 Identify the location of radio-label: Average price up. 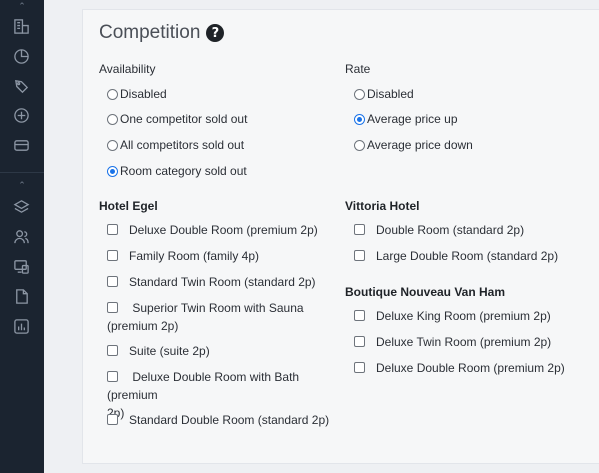
(412, 119).